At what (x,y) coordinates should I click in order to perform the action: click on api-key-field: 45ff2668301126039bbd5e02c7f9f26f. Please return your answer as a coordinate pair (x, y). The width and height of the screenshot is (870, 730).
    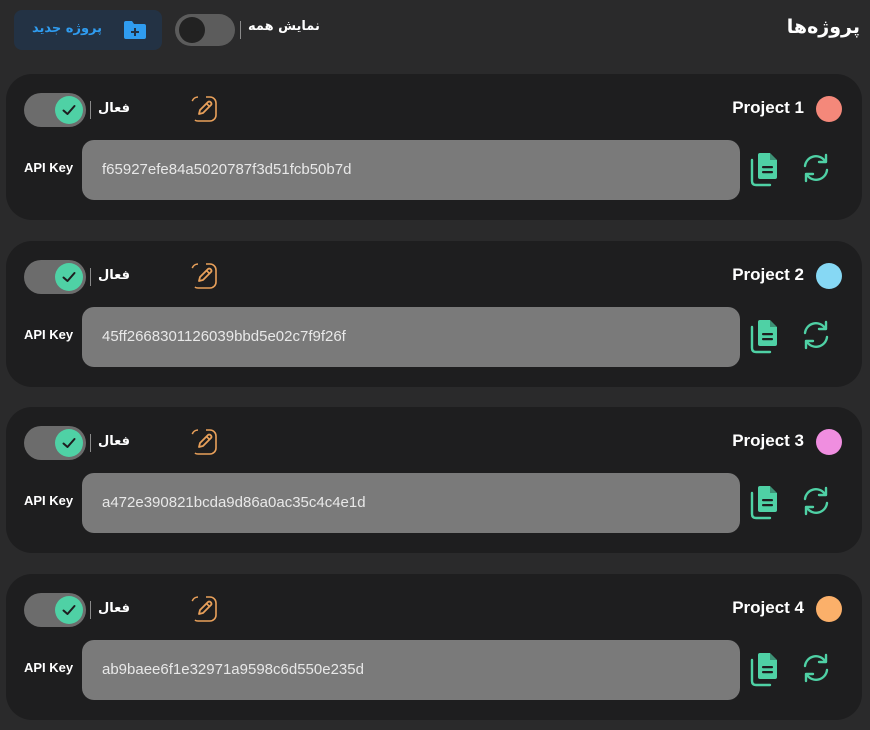
    Looking at the image, I should click on (411, 337).